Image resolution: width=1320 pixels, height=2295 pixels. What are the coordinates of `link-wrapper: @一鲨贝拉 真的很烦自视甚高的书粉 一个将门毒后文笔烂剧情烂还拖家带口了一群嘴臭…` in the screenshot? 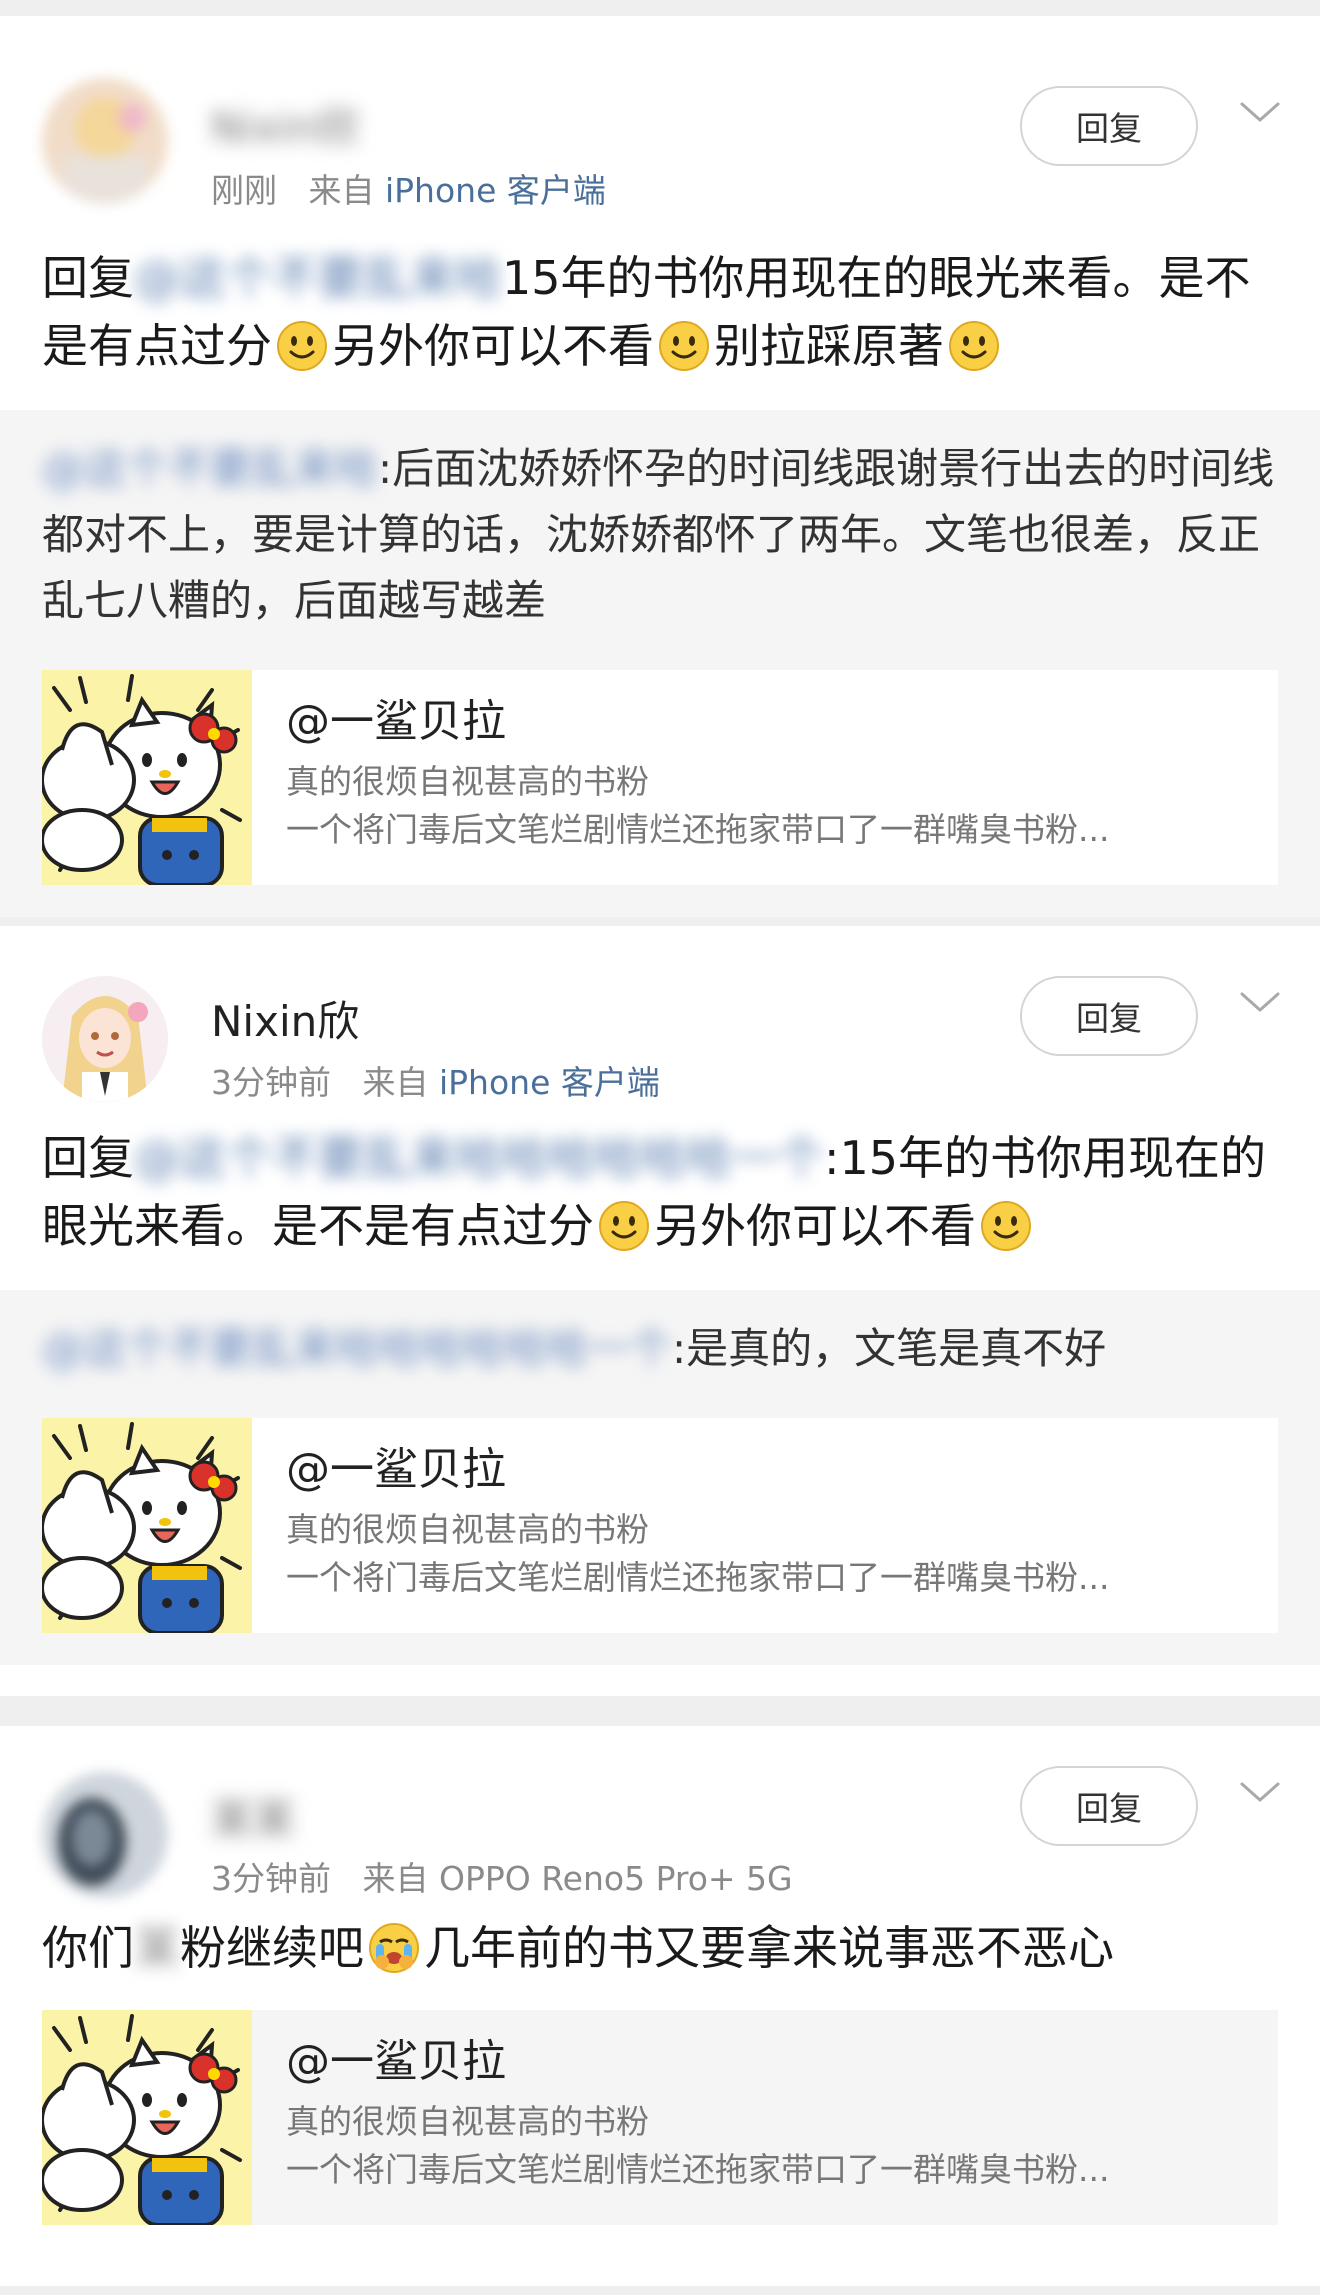 It's located at (660, 2133).